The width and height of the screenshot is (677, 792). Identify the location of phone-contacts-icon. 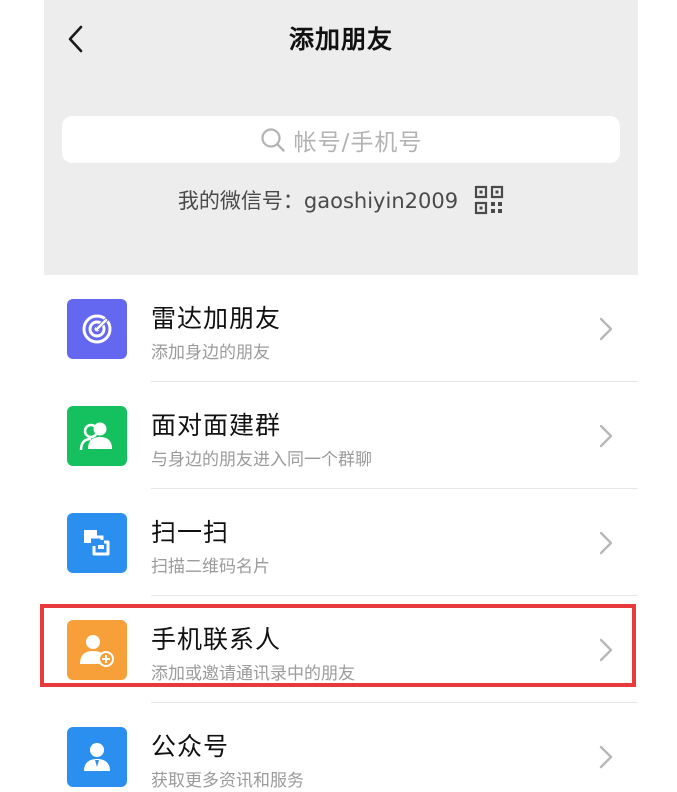
(97, 650).